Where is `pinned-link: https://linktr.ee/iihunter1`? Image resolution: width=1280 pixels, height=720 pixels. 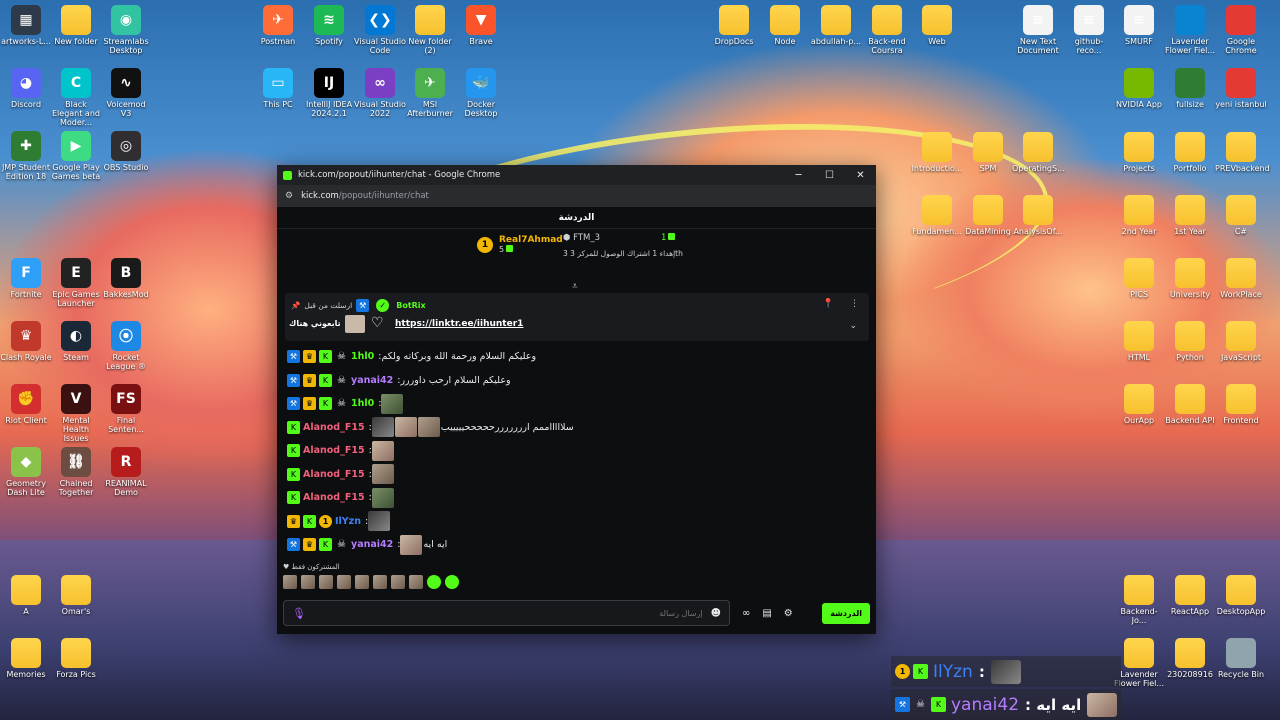 pinned-link: https://linktr.ee/iihunter1 is located at coordinates (459, 324).